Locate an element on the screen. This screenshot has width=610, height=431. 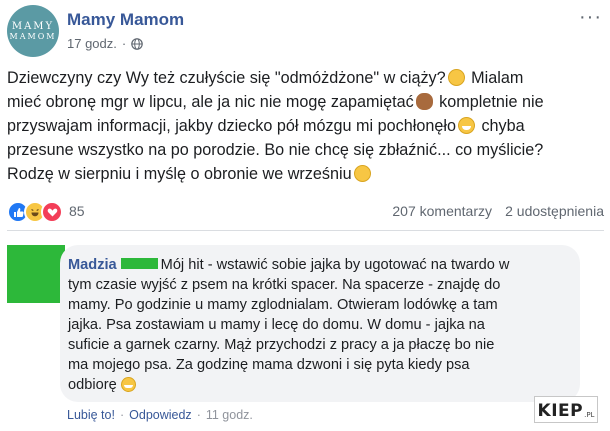
comments-count-link: 207 komentarzy is located at coordinates (442, 211).